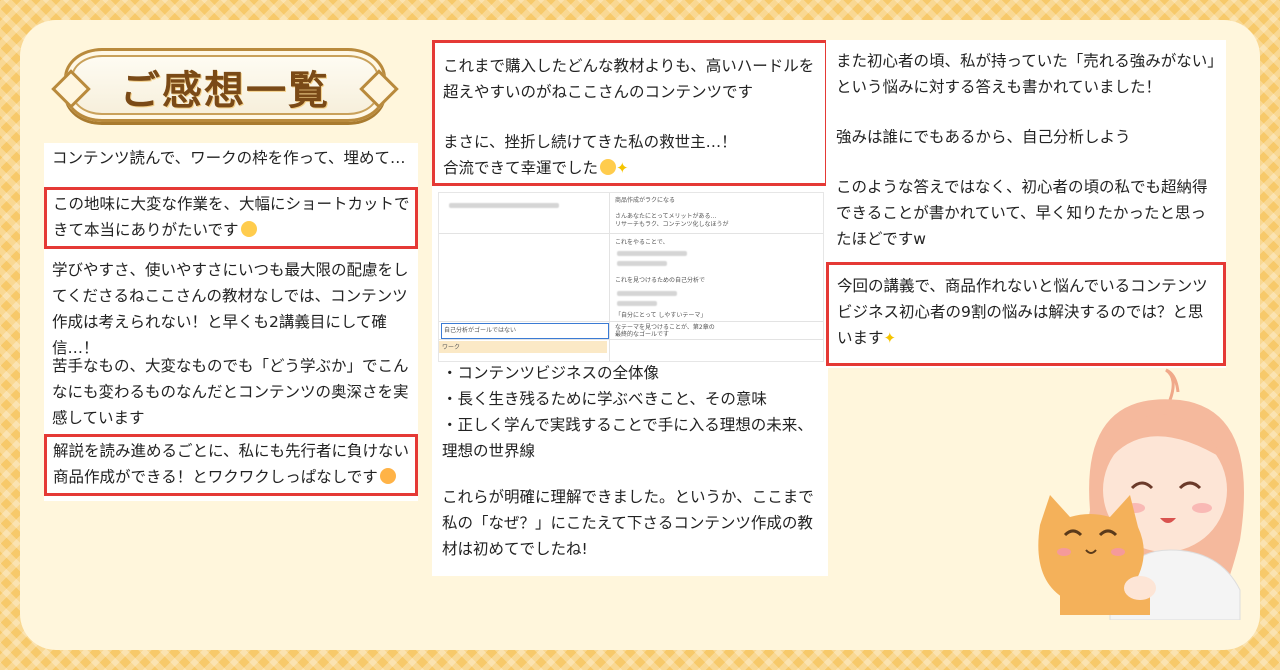  What do you see at coordinates (627, 438) in the screenshot?
I see `bullet-item: ・正しく学んで実践することで手に入る理想の未来、理想の世界線` at bounding box center [627, 438].